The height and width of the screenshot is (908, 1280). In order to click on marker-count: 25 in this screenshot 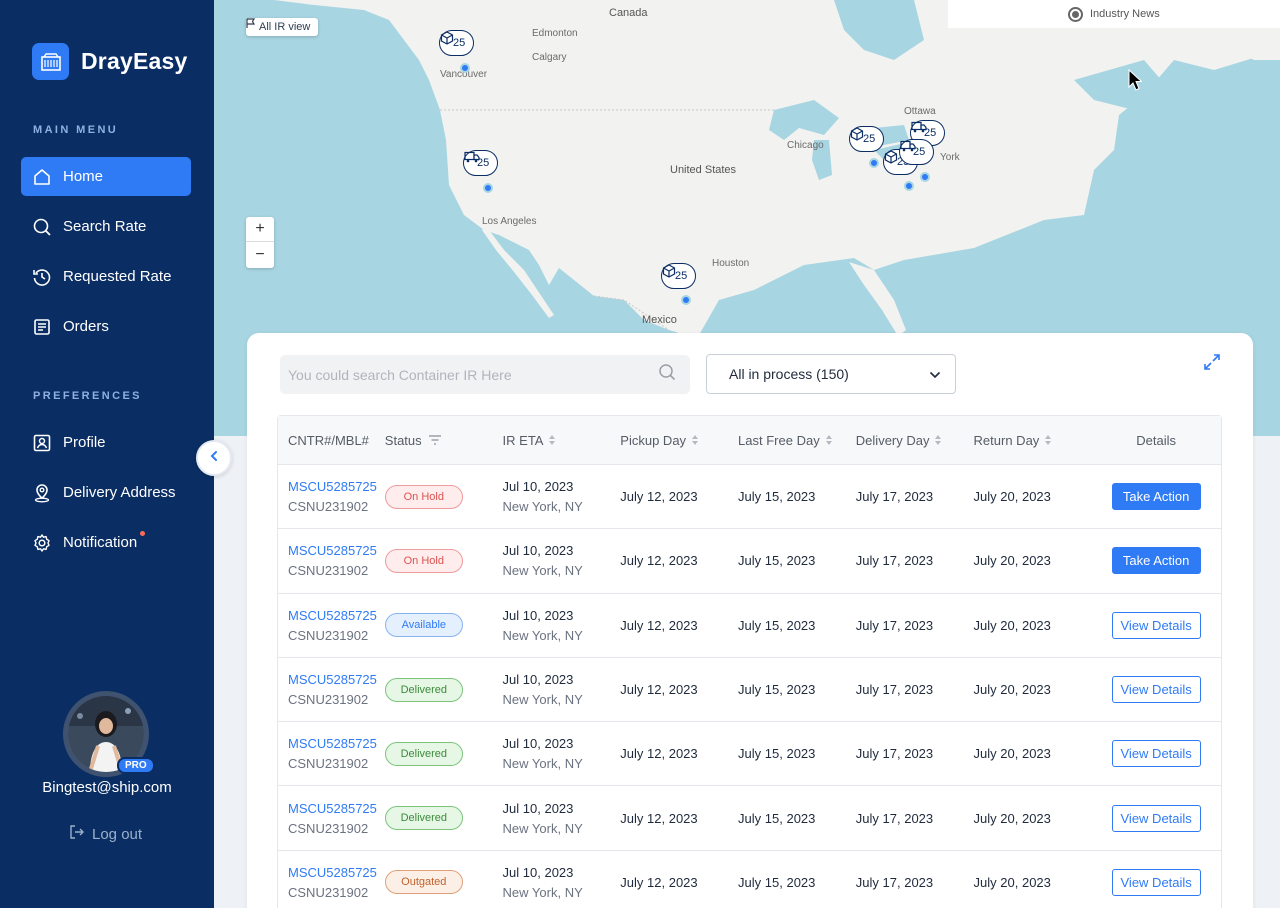, I will do `click(681, 276)`.